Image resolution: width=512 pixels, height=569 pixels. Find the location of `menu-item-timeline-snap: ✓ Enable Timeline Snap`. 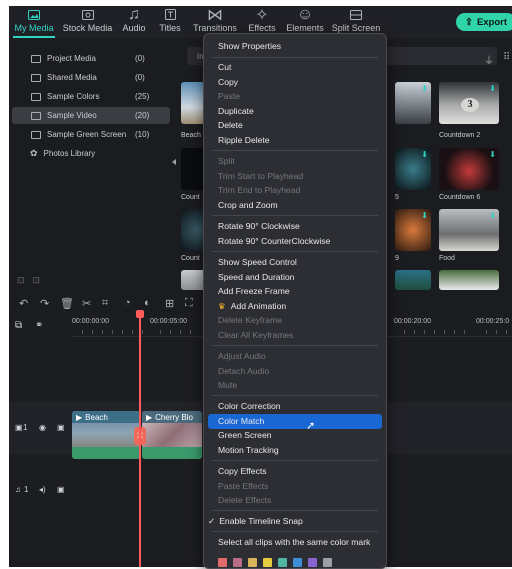

menu-item-timeline-snap: ✓ Enable Timeline Snap is located at coordinates (255, 521).